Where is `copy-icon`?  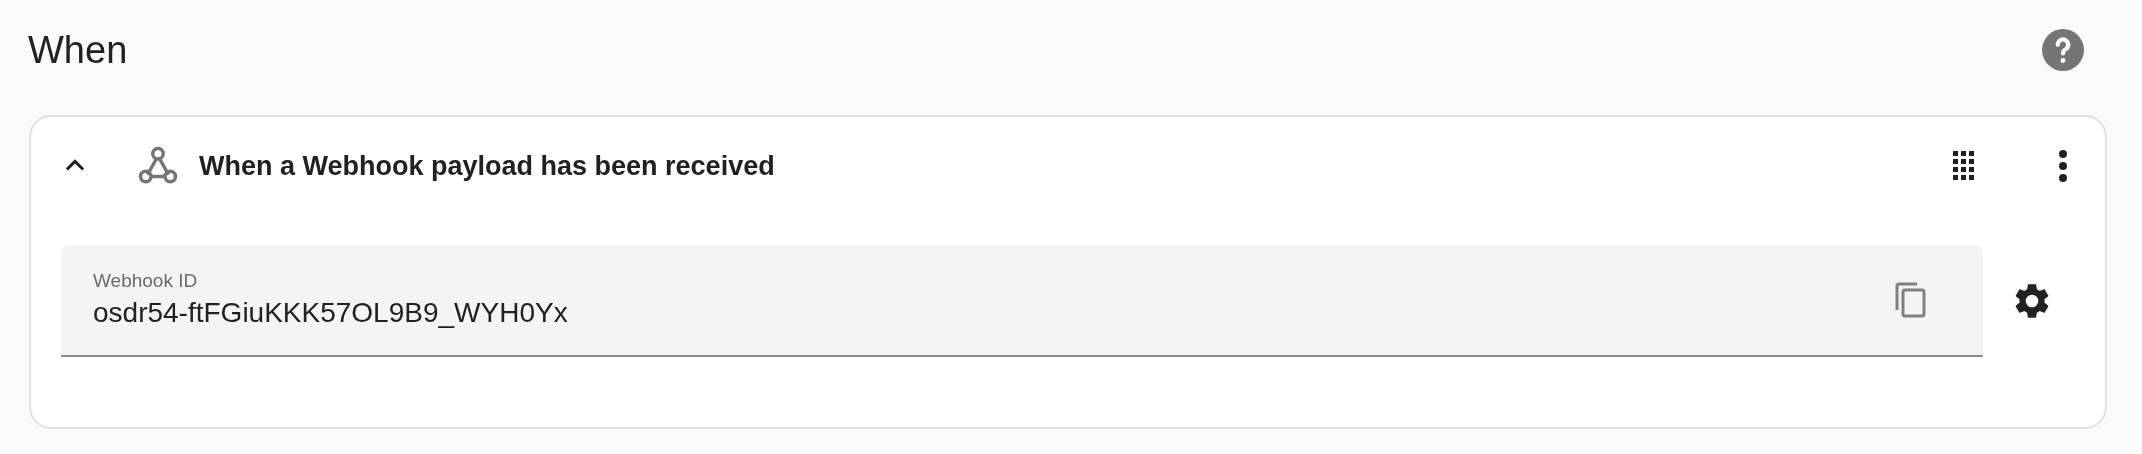 copy-icon is located at coordinates (1911, 300).